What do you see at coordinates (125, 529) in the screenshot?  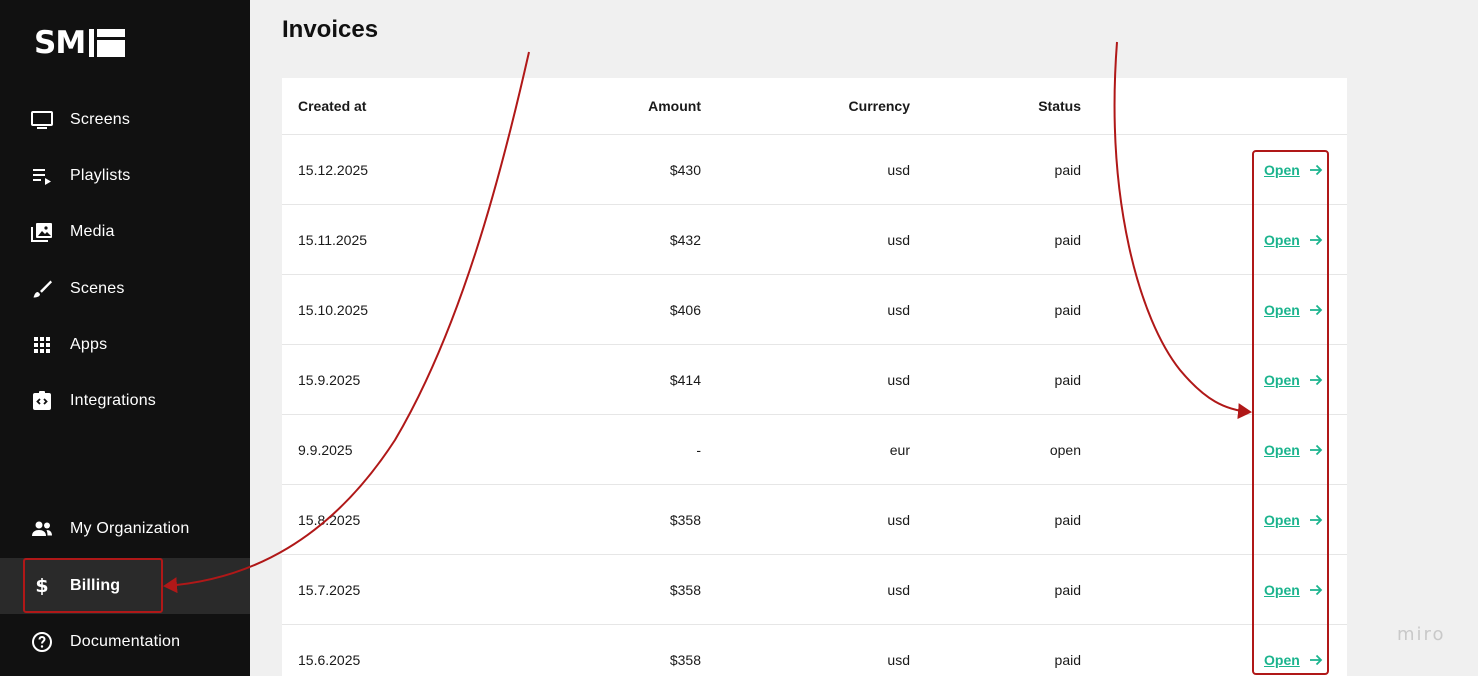 I see `sidebar-item-my-organization: My Organization` at bounding box center [125, 529].